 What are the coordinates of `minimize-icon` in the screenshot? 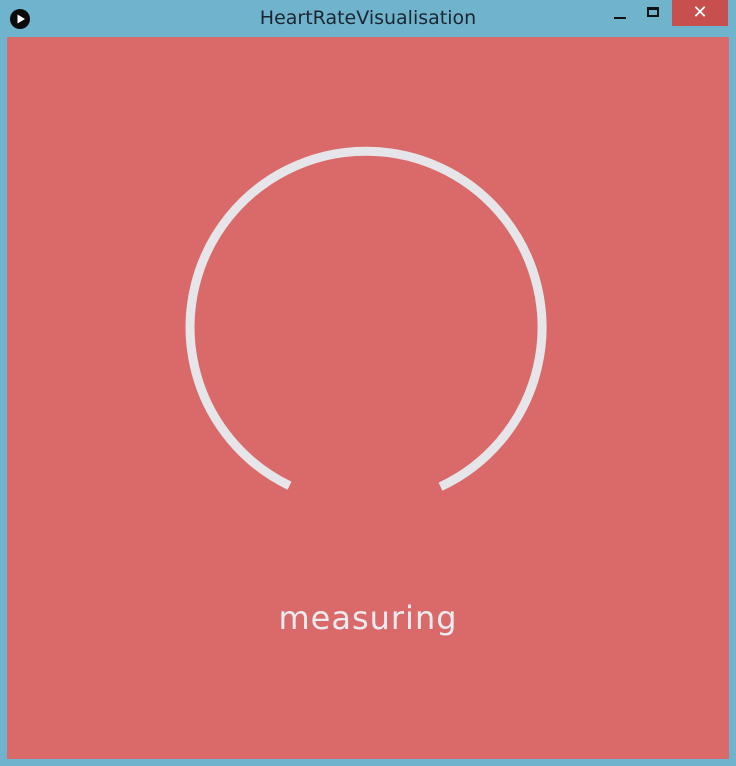 It's located at (620, 18).